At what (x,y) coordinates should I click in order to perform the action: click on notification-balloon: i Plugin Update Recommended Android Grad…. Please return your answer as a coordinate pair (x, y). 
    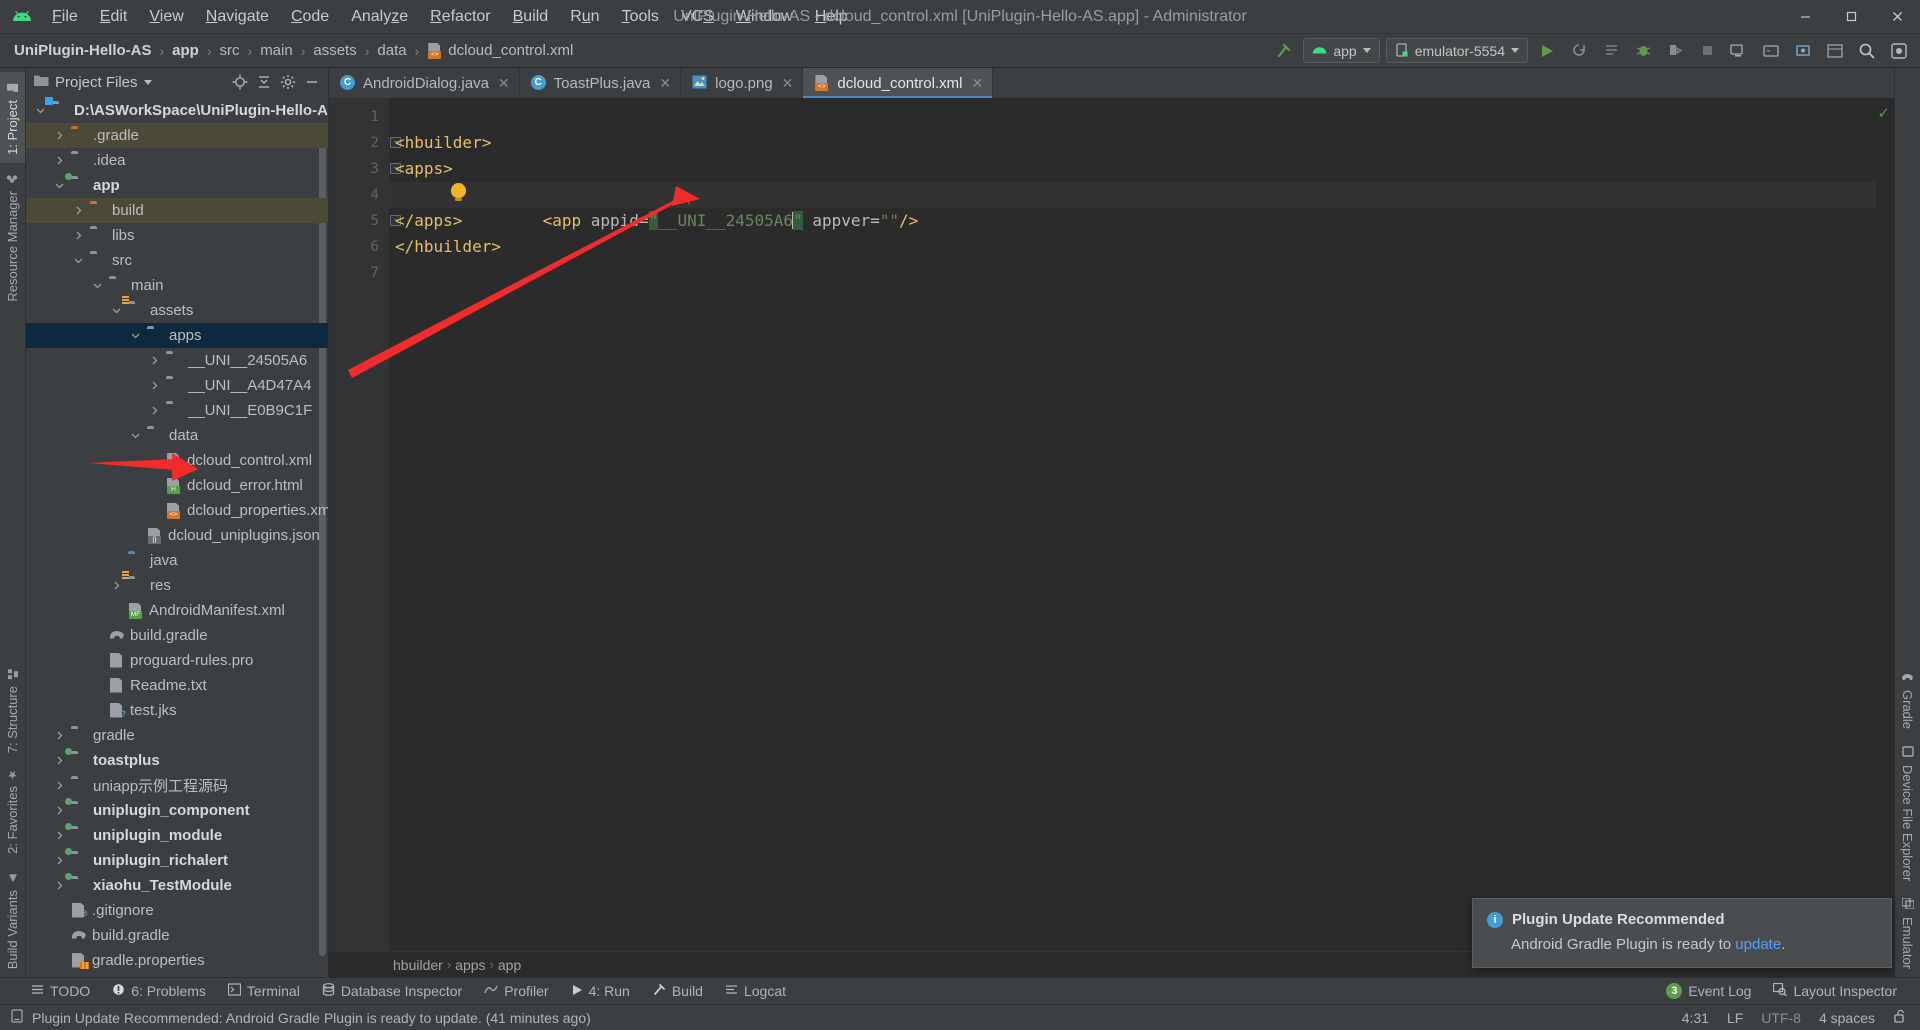
    Looking at the image, I should click on (1682, 933).